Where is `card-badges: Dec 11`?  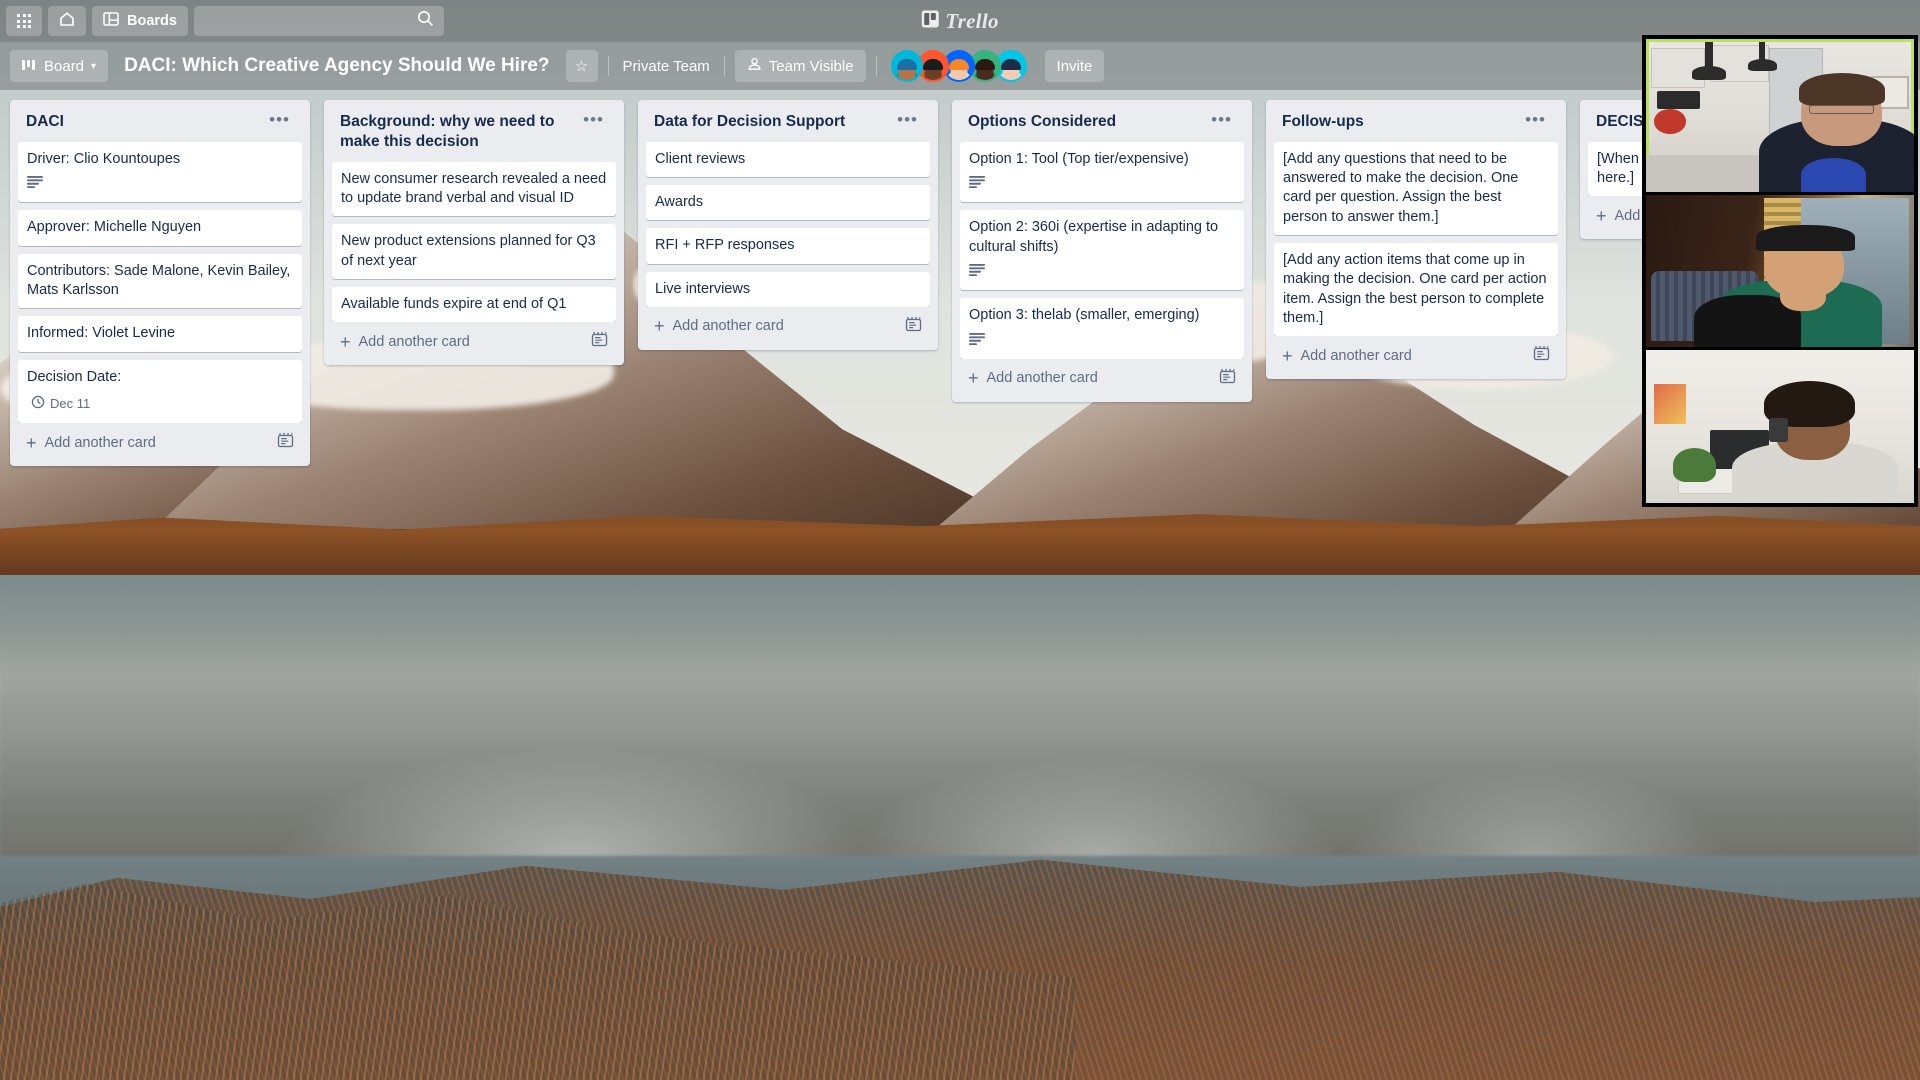 card-badges: Dec 11 is located at coordinates (160, 404).